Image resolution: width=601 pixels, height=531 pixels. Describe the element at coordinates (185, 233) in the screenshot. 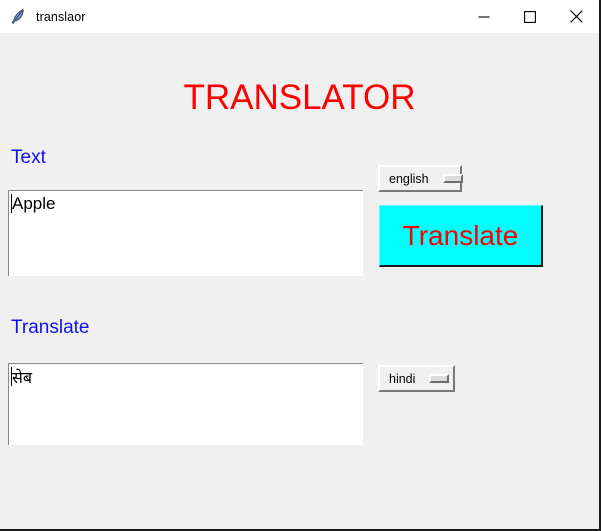

I see `source-text-input: Apple` at that location.